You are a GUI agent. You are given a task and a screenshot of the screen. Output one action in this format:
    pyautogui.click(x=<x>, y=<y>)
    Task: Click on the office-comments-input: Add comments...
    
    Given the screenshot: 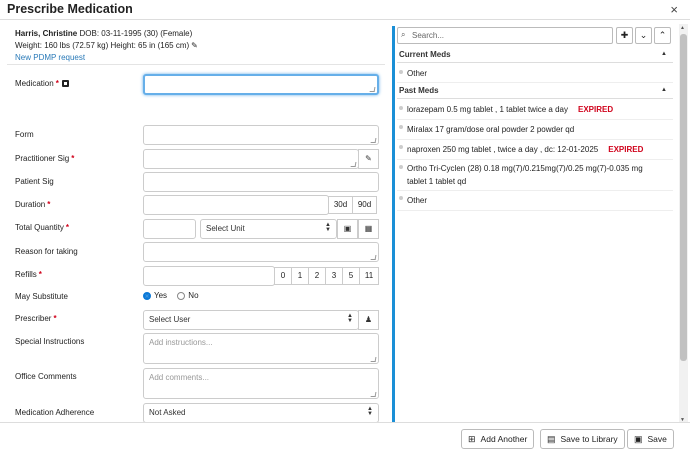 What is the action you would take?
    pyautogui.click(x=261, y=383)
    